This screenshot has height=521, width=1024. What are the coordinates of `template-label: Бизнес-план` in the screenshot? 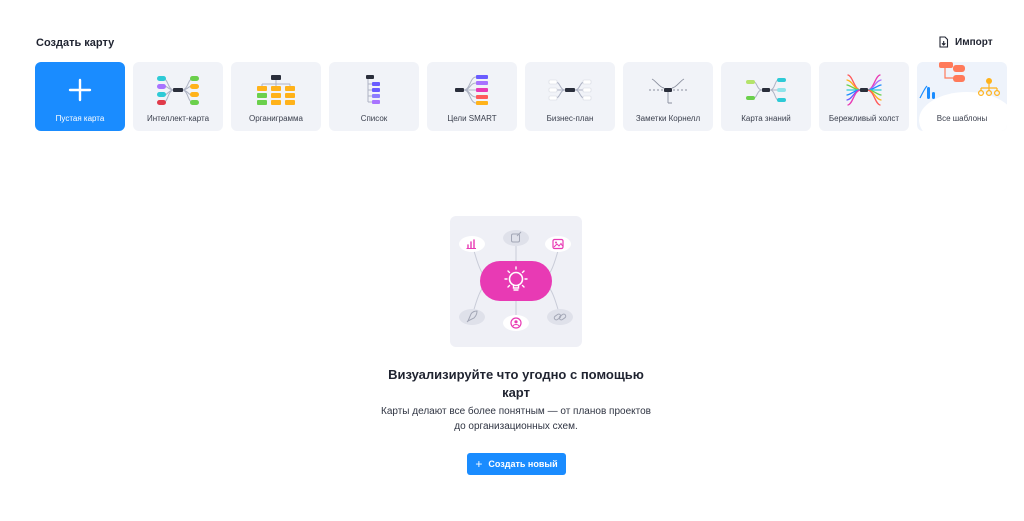 It's located at (570, 118).